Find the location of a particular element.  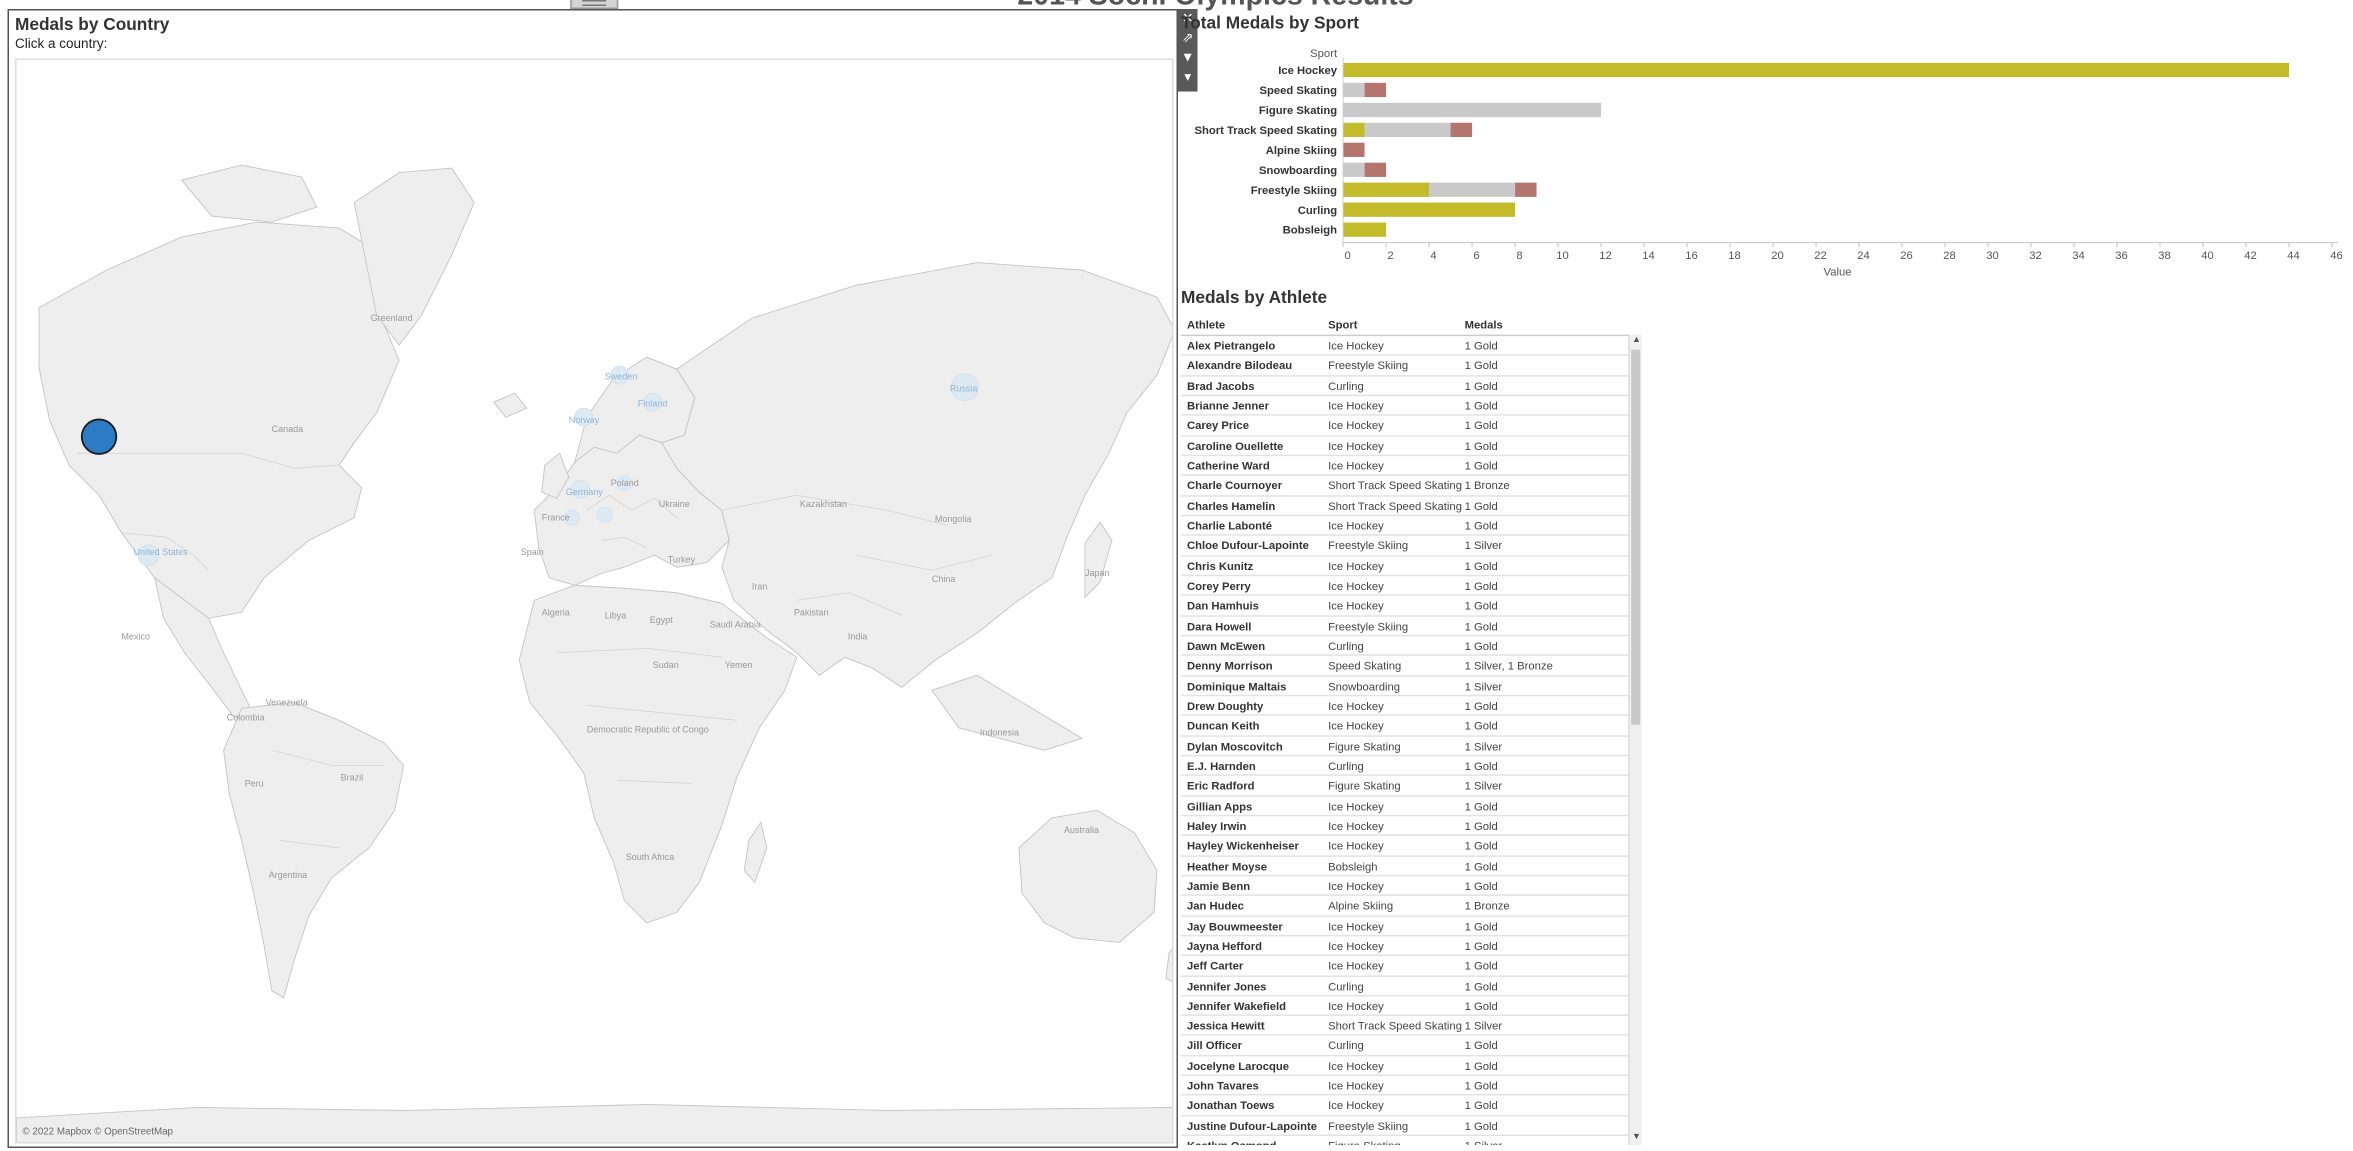

x-tick-label: 32 is located at coordinates (2035, 256).